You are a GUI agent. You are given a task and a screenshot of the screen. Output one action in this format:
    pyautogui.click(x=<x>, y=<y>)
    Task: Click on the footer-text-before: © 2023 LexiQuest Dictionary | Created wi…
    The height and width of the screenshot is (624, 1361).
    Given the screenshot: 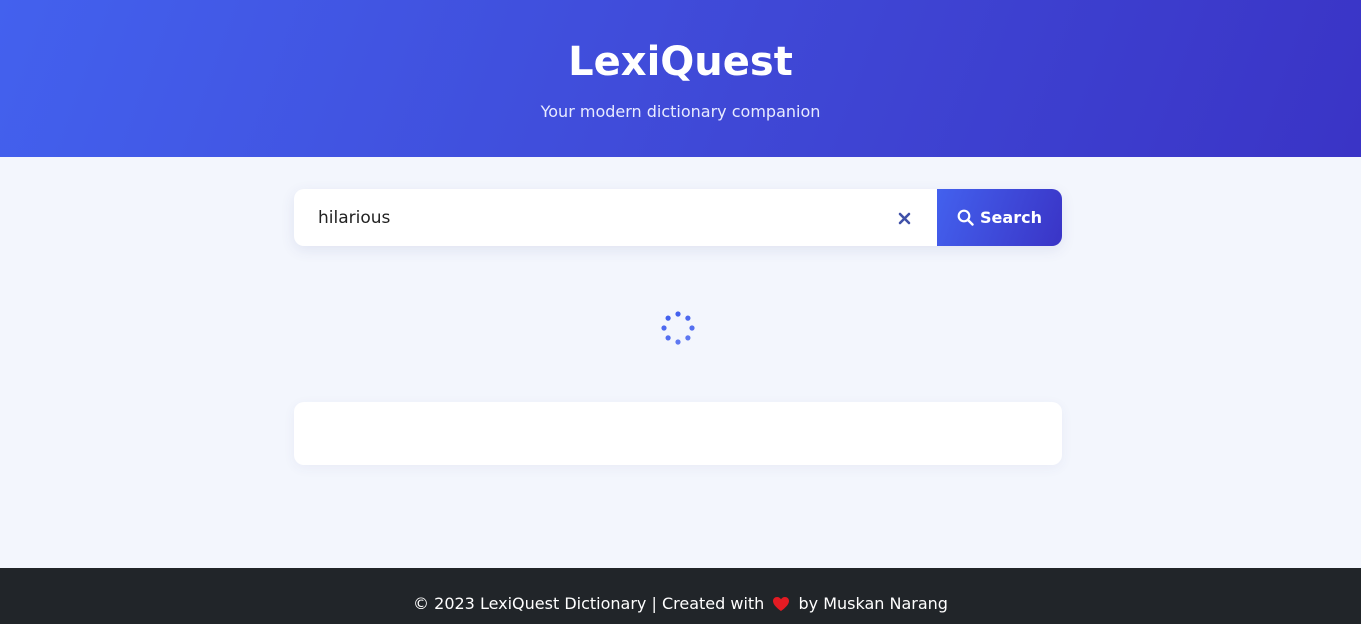 What is the action you would take?
    pyautogui.click(x=589, y=603)
    